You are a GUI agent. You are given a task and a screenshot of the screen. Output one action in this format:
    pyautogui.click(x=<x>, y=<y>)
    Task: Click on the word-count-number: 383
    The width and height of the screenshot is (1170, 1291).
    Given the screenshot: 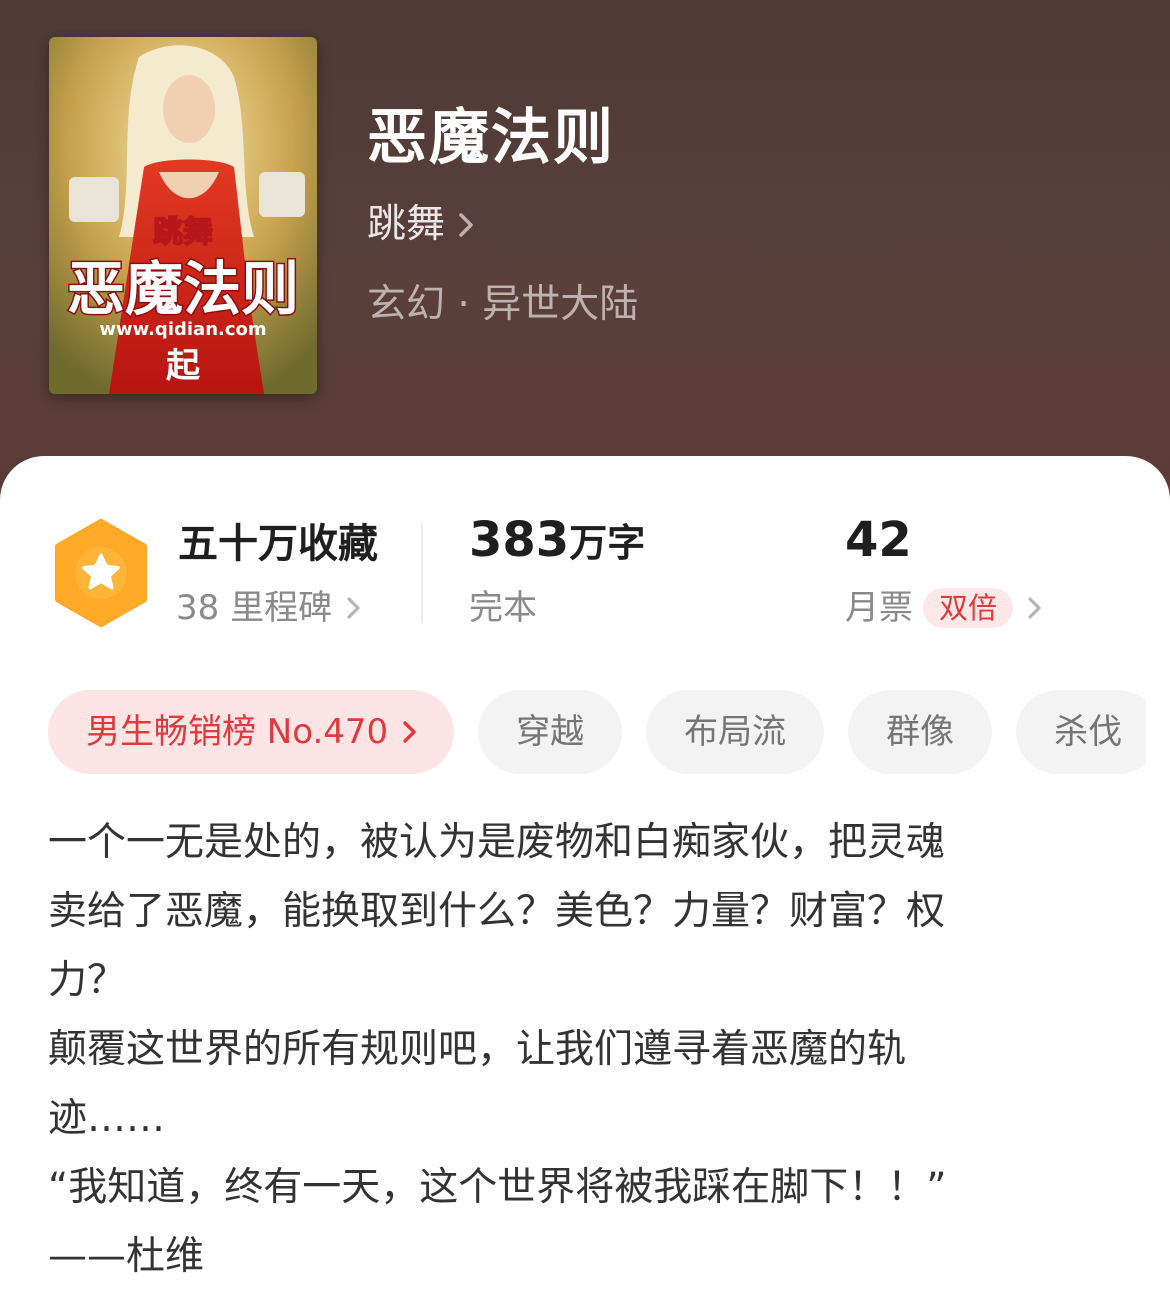 What is the action you would take?
    pyautogui.click(x=519, y=540)
    